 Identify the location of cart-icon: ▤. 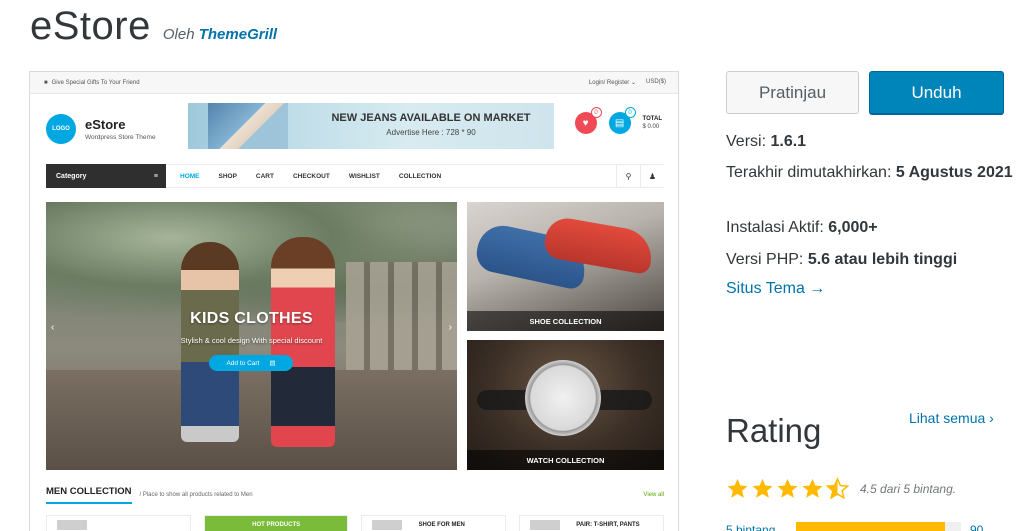
(272, 363).